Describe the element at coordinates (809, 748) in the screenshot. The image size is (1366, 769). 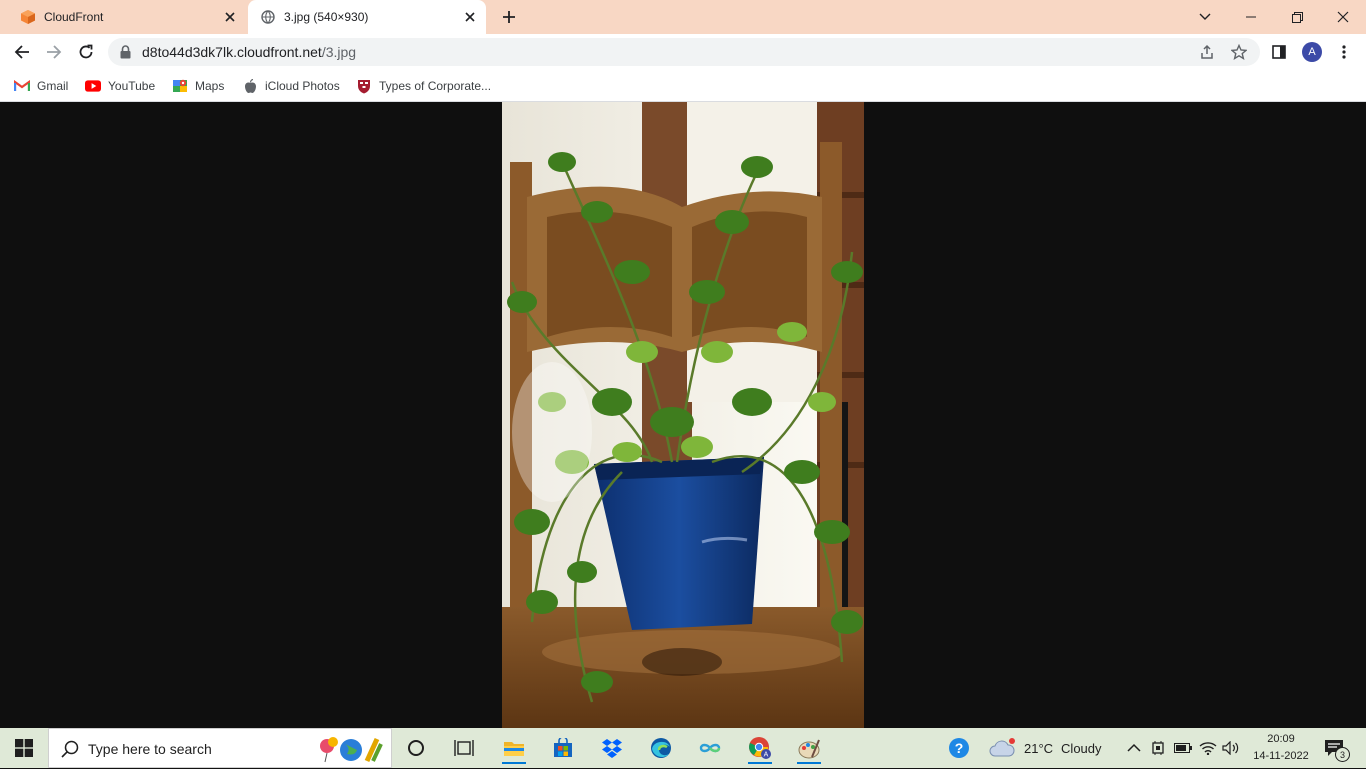
I see `paint-app-icon` at that location.